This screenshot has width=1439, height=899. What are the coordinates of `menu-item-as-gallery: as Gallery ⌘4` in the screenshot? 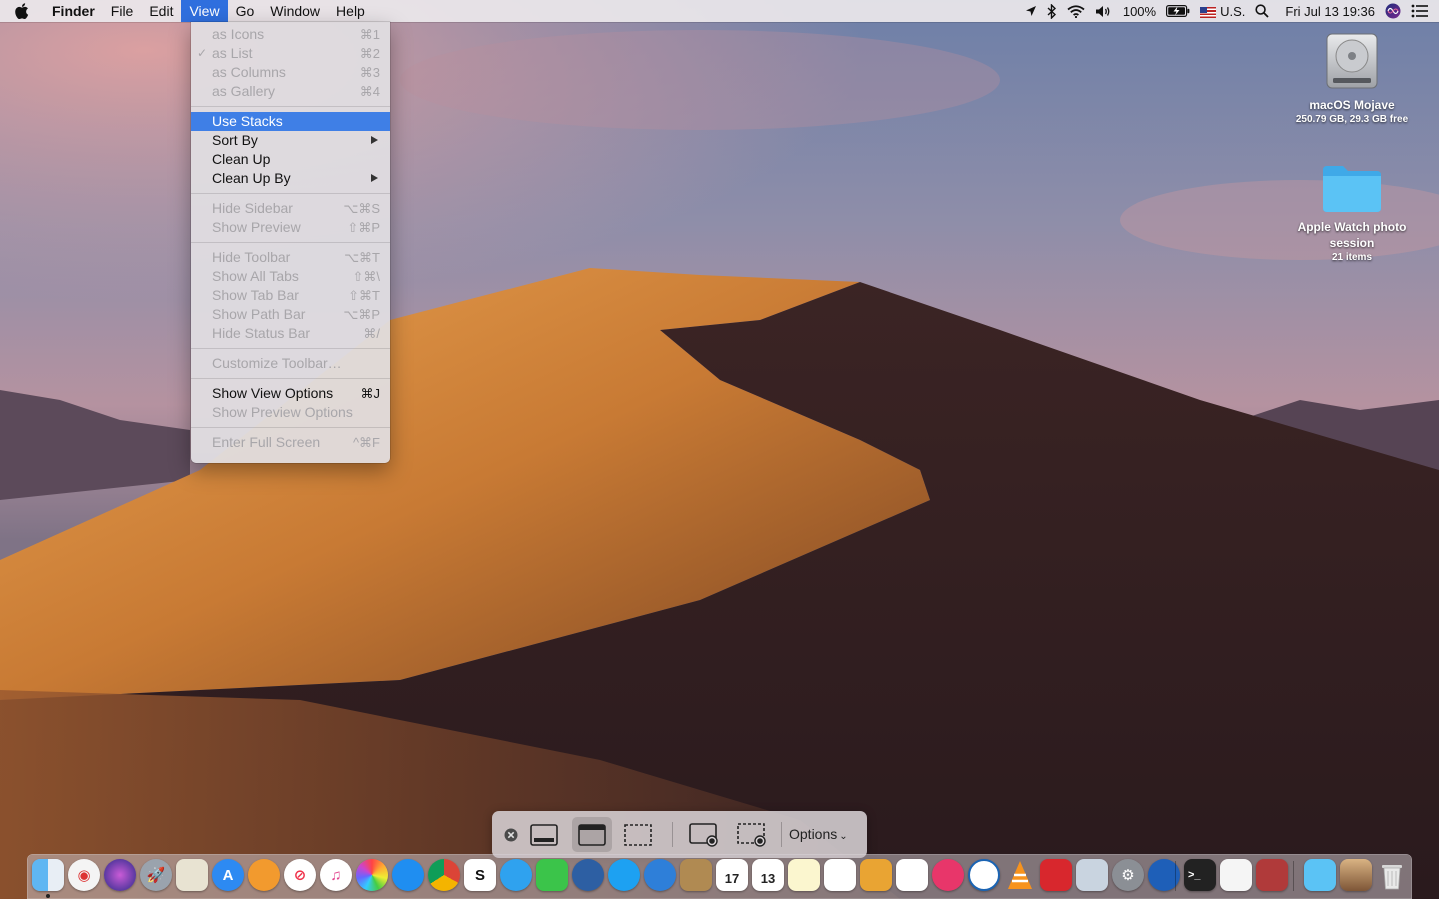 It's located at (290, 91).